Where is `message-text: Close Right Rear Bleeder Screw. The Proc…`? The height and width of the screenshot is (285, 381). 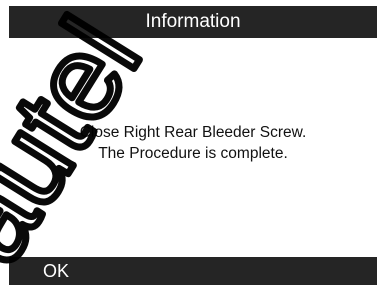 message-text: Close Right Rear Bleeder Screw. The Proc… is located at coordinates (193, 143).